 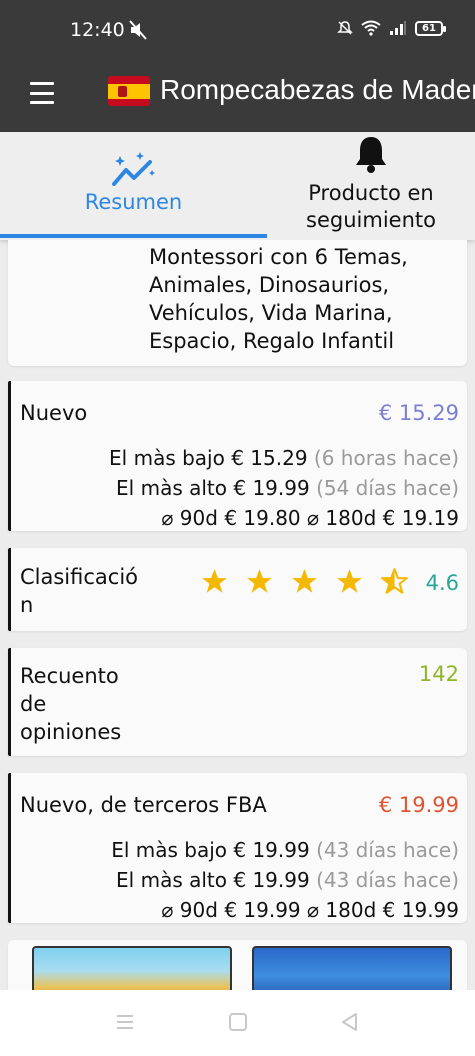 I want to click on menu-icon, so click(x=42, y=93).